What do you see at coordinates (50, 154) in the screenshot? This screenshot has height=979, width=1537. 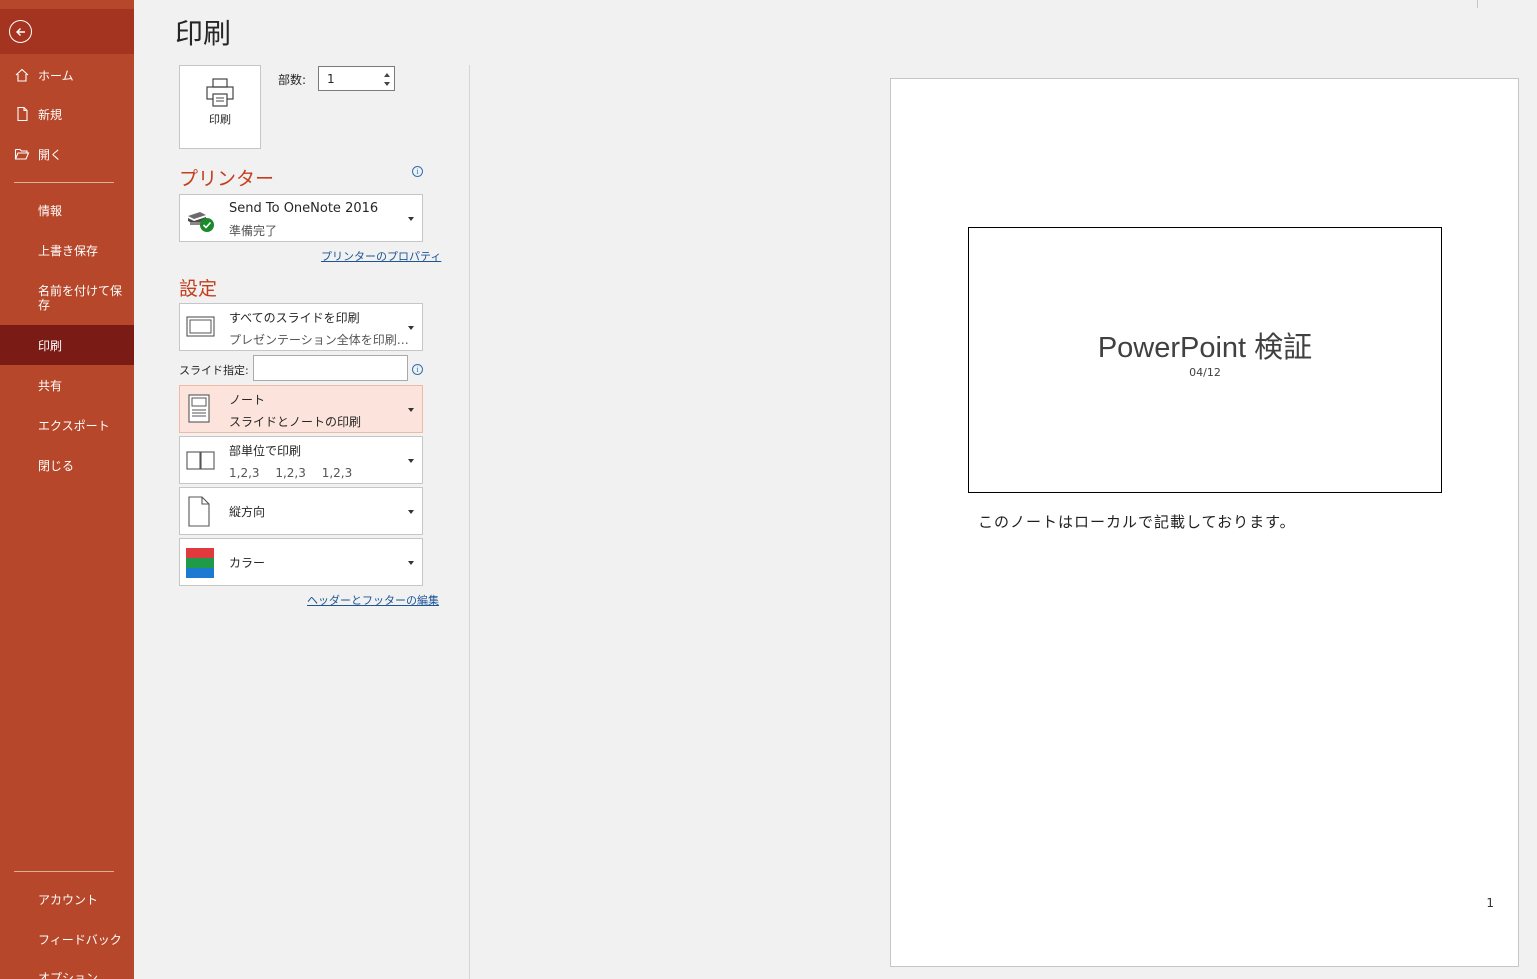 I see `sidebar-item-label: 開く` at bounding box center [50, 154].